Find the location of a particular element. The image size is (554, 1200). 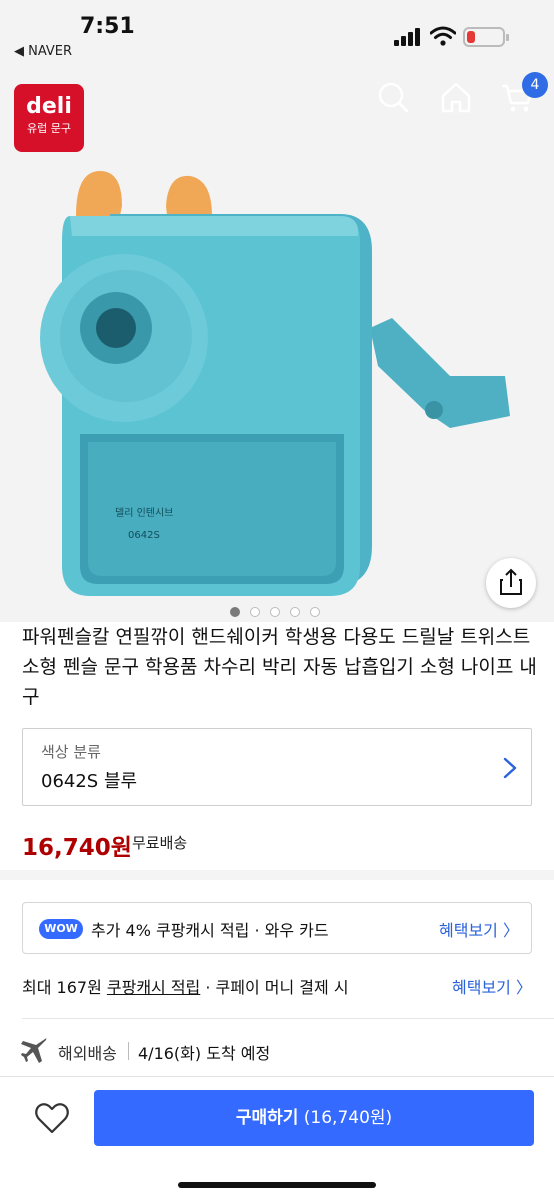

coupang-cash-link: 쿠팡캐시 적립 is located at coordinates (153, 987).